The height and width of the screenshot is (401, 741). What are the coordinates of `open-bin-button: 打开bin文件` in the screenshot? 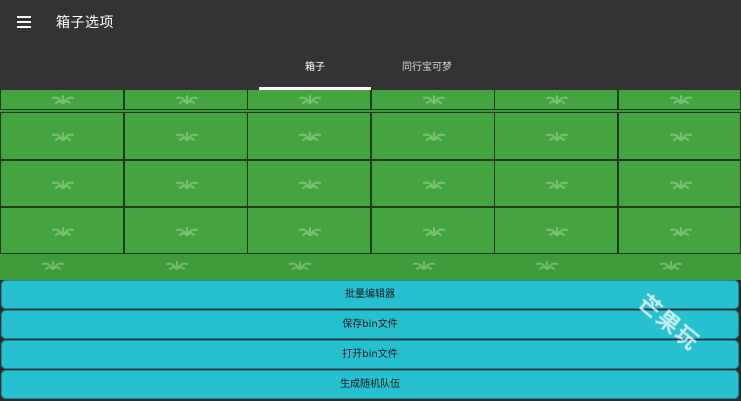 It's located at (370, 354).